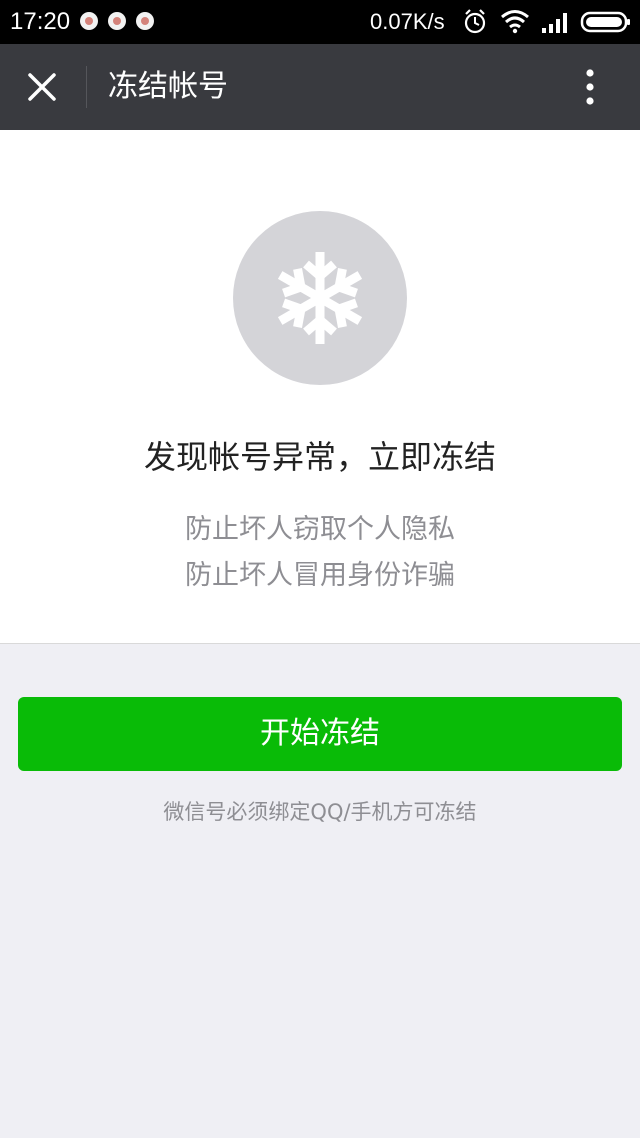 Image resolution: width=640 pixels, height=1138 pixels. What do you see at coordinates (320, 734) in the screenshot?
I see `start-freeze-button: 开始冻结` at bounding box center [320, 734].